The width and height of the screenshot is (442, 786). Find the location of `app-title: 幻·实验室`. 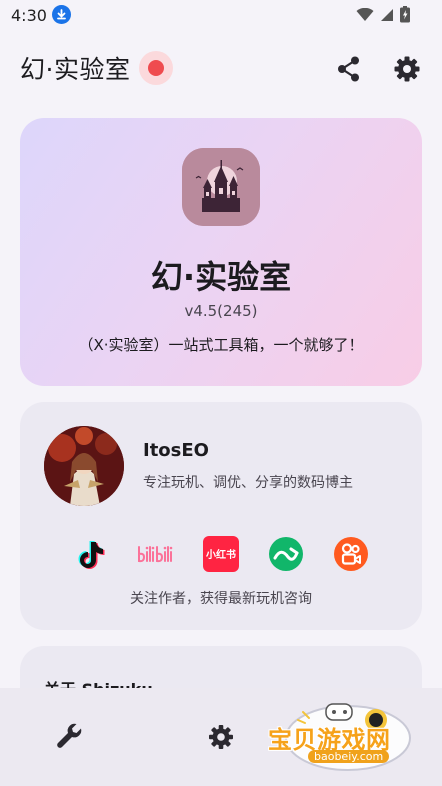

app-title: 幻·实验室 is located at coordinates (75, 69).